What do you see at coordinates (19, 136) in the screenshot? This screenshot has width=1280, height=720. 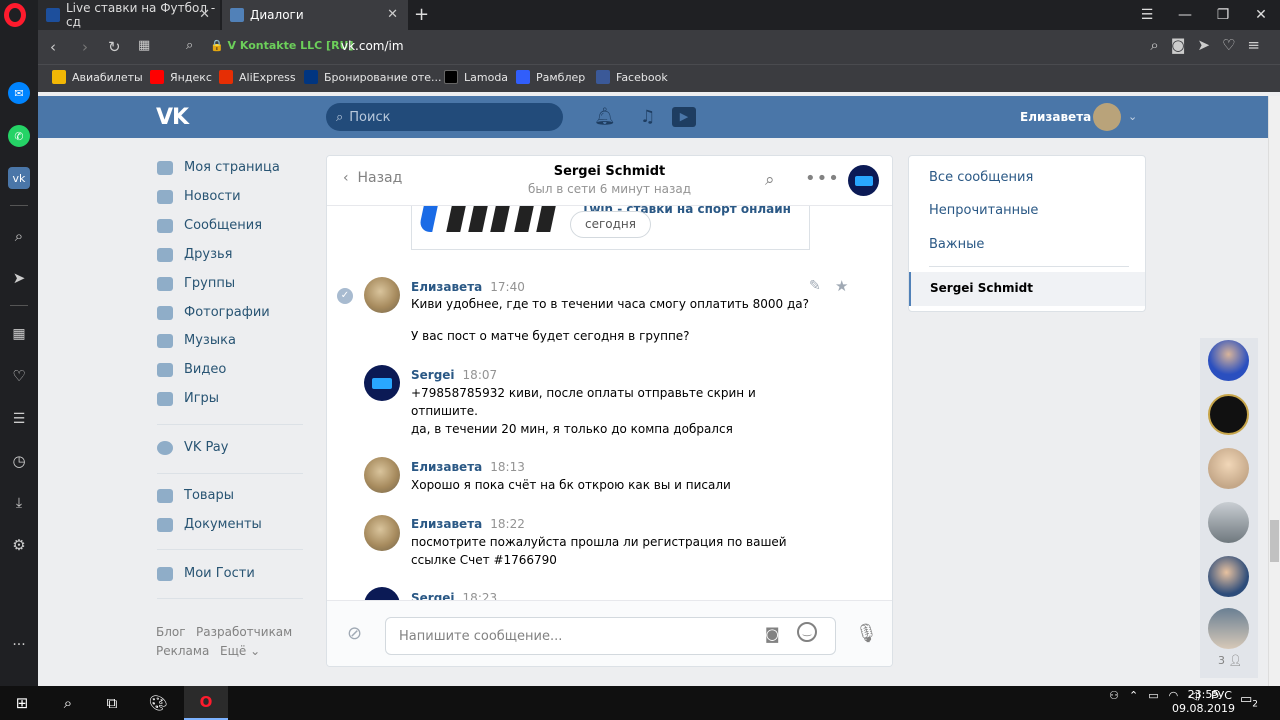 I see `whatsapp-icon: ✆` at bounding box center [19, 136].